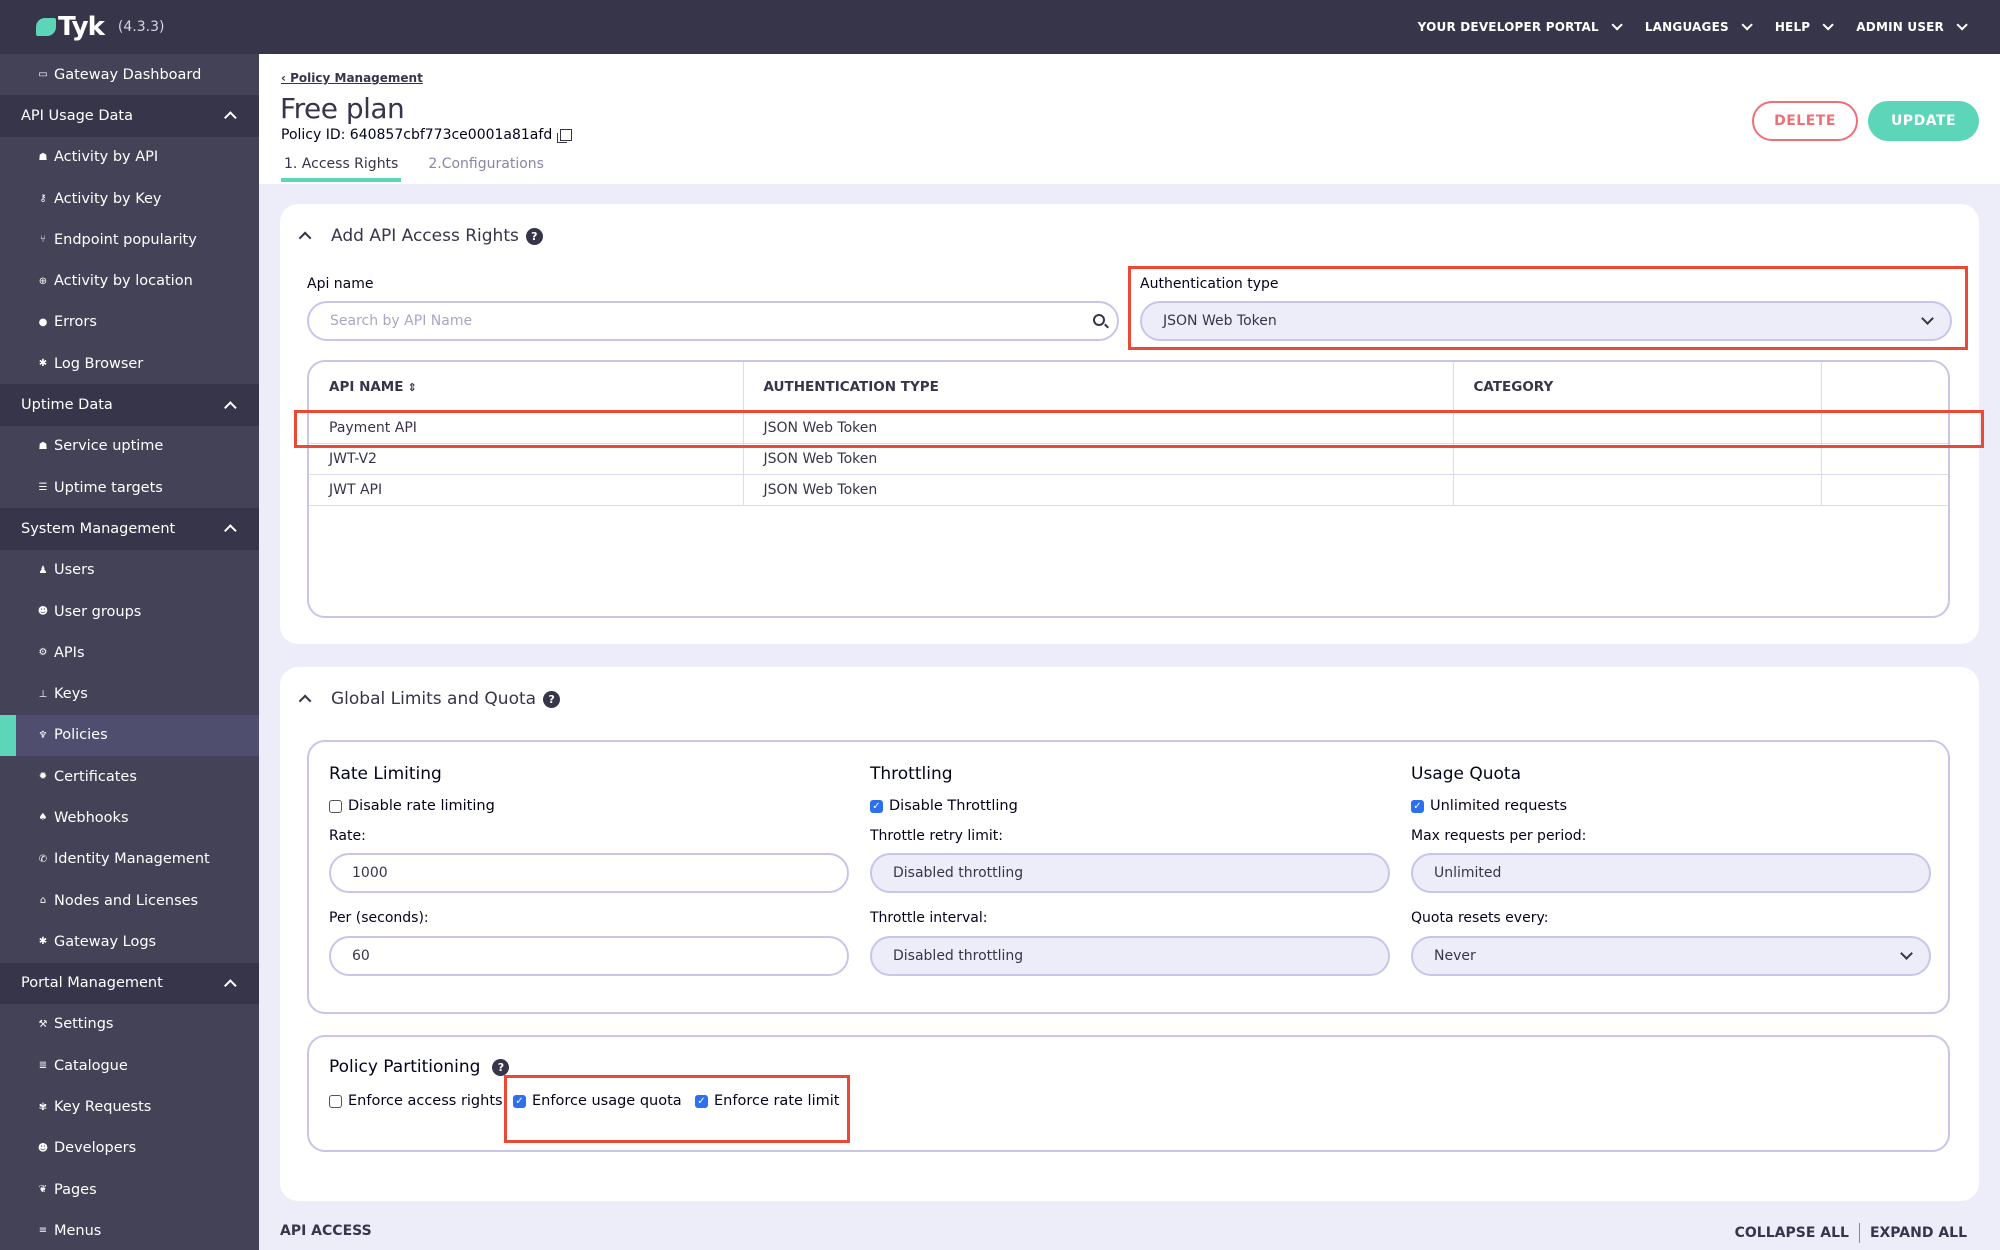 The image size is (2000, 1250). What do you see at coordinates (129, 983) in the screenshot?
I see `sidebar-section-portal-management: Portal Management` at bounding box center [129, 983].